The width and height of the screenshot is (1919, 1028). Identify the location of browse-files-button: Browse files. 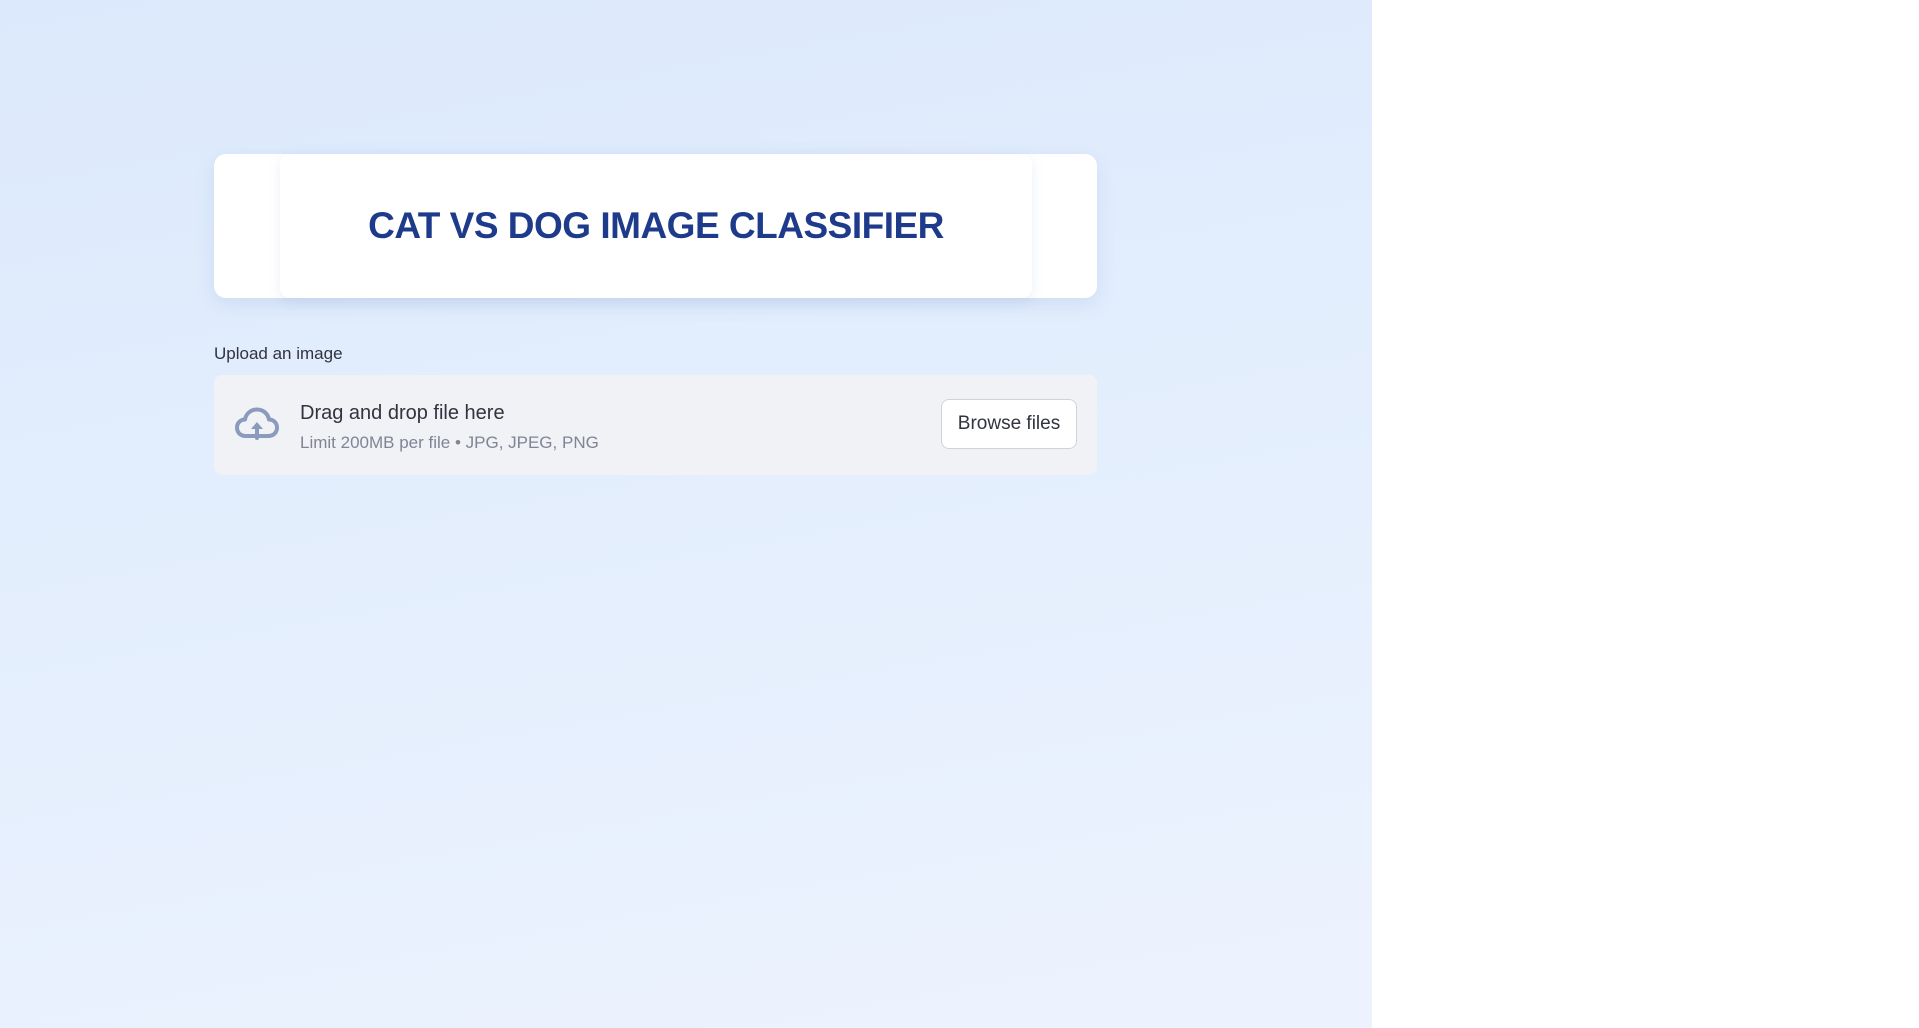
(1009, 424).